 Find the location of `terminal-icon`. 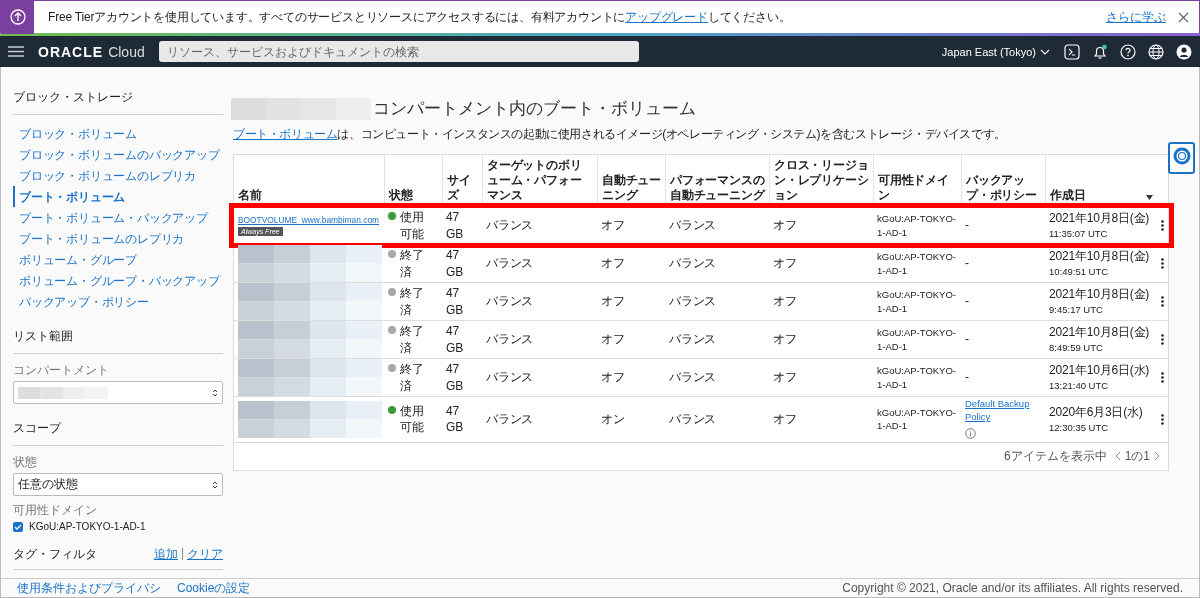

terminal-icon is located at coordinates (1072, 51).